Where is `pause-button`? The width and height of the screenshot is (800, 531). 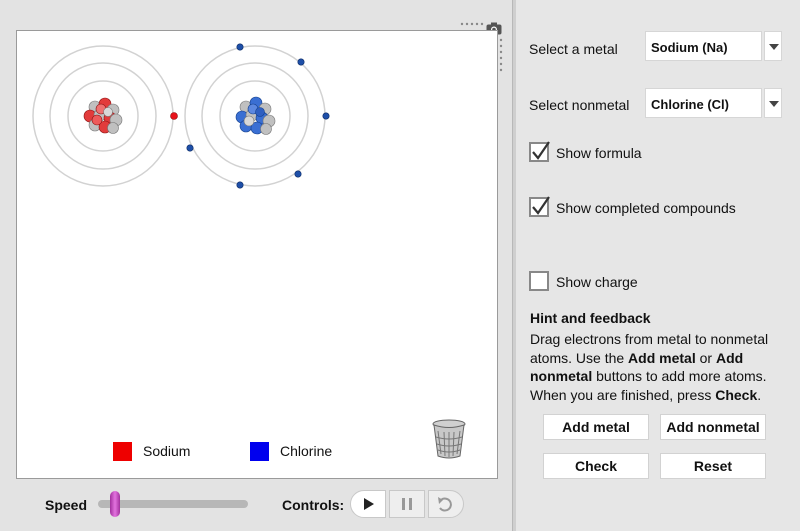
pause-button is located at coordinates (407, 504).